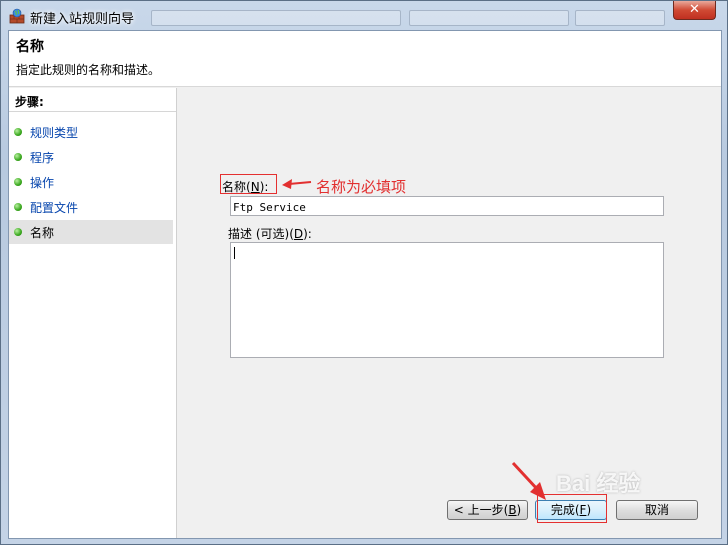 The height and width of the screenshot is (545, 728). What do you see at coordinates (91, 157) in the screenshot?
I see `step-item-program: 程序` at bounding box center [91, 157].